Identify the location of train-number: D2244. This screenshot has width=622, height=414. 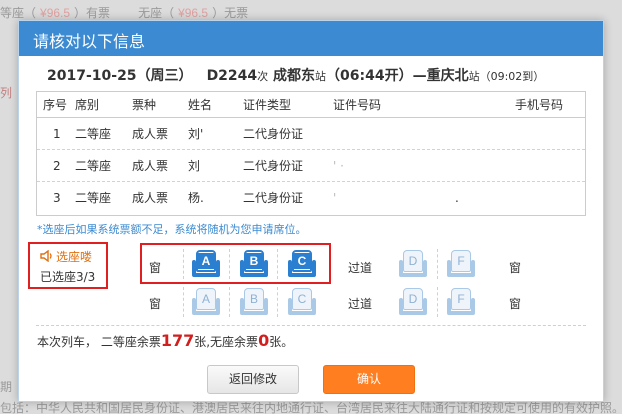
(232, 76).